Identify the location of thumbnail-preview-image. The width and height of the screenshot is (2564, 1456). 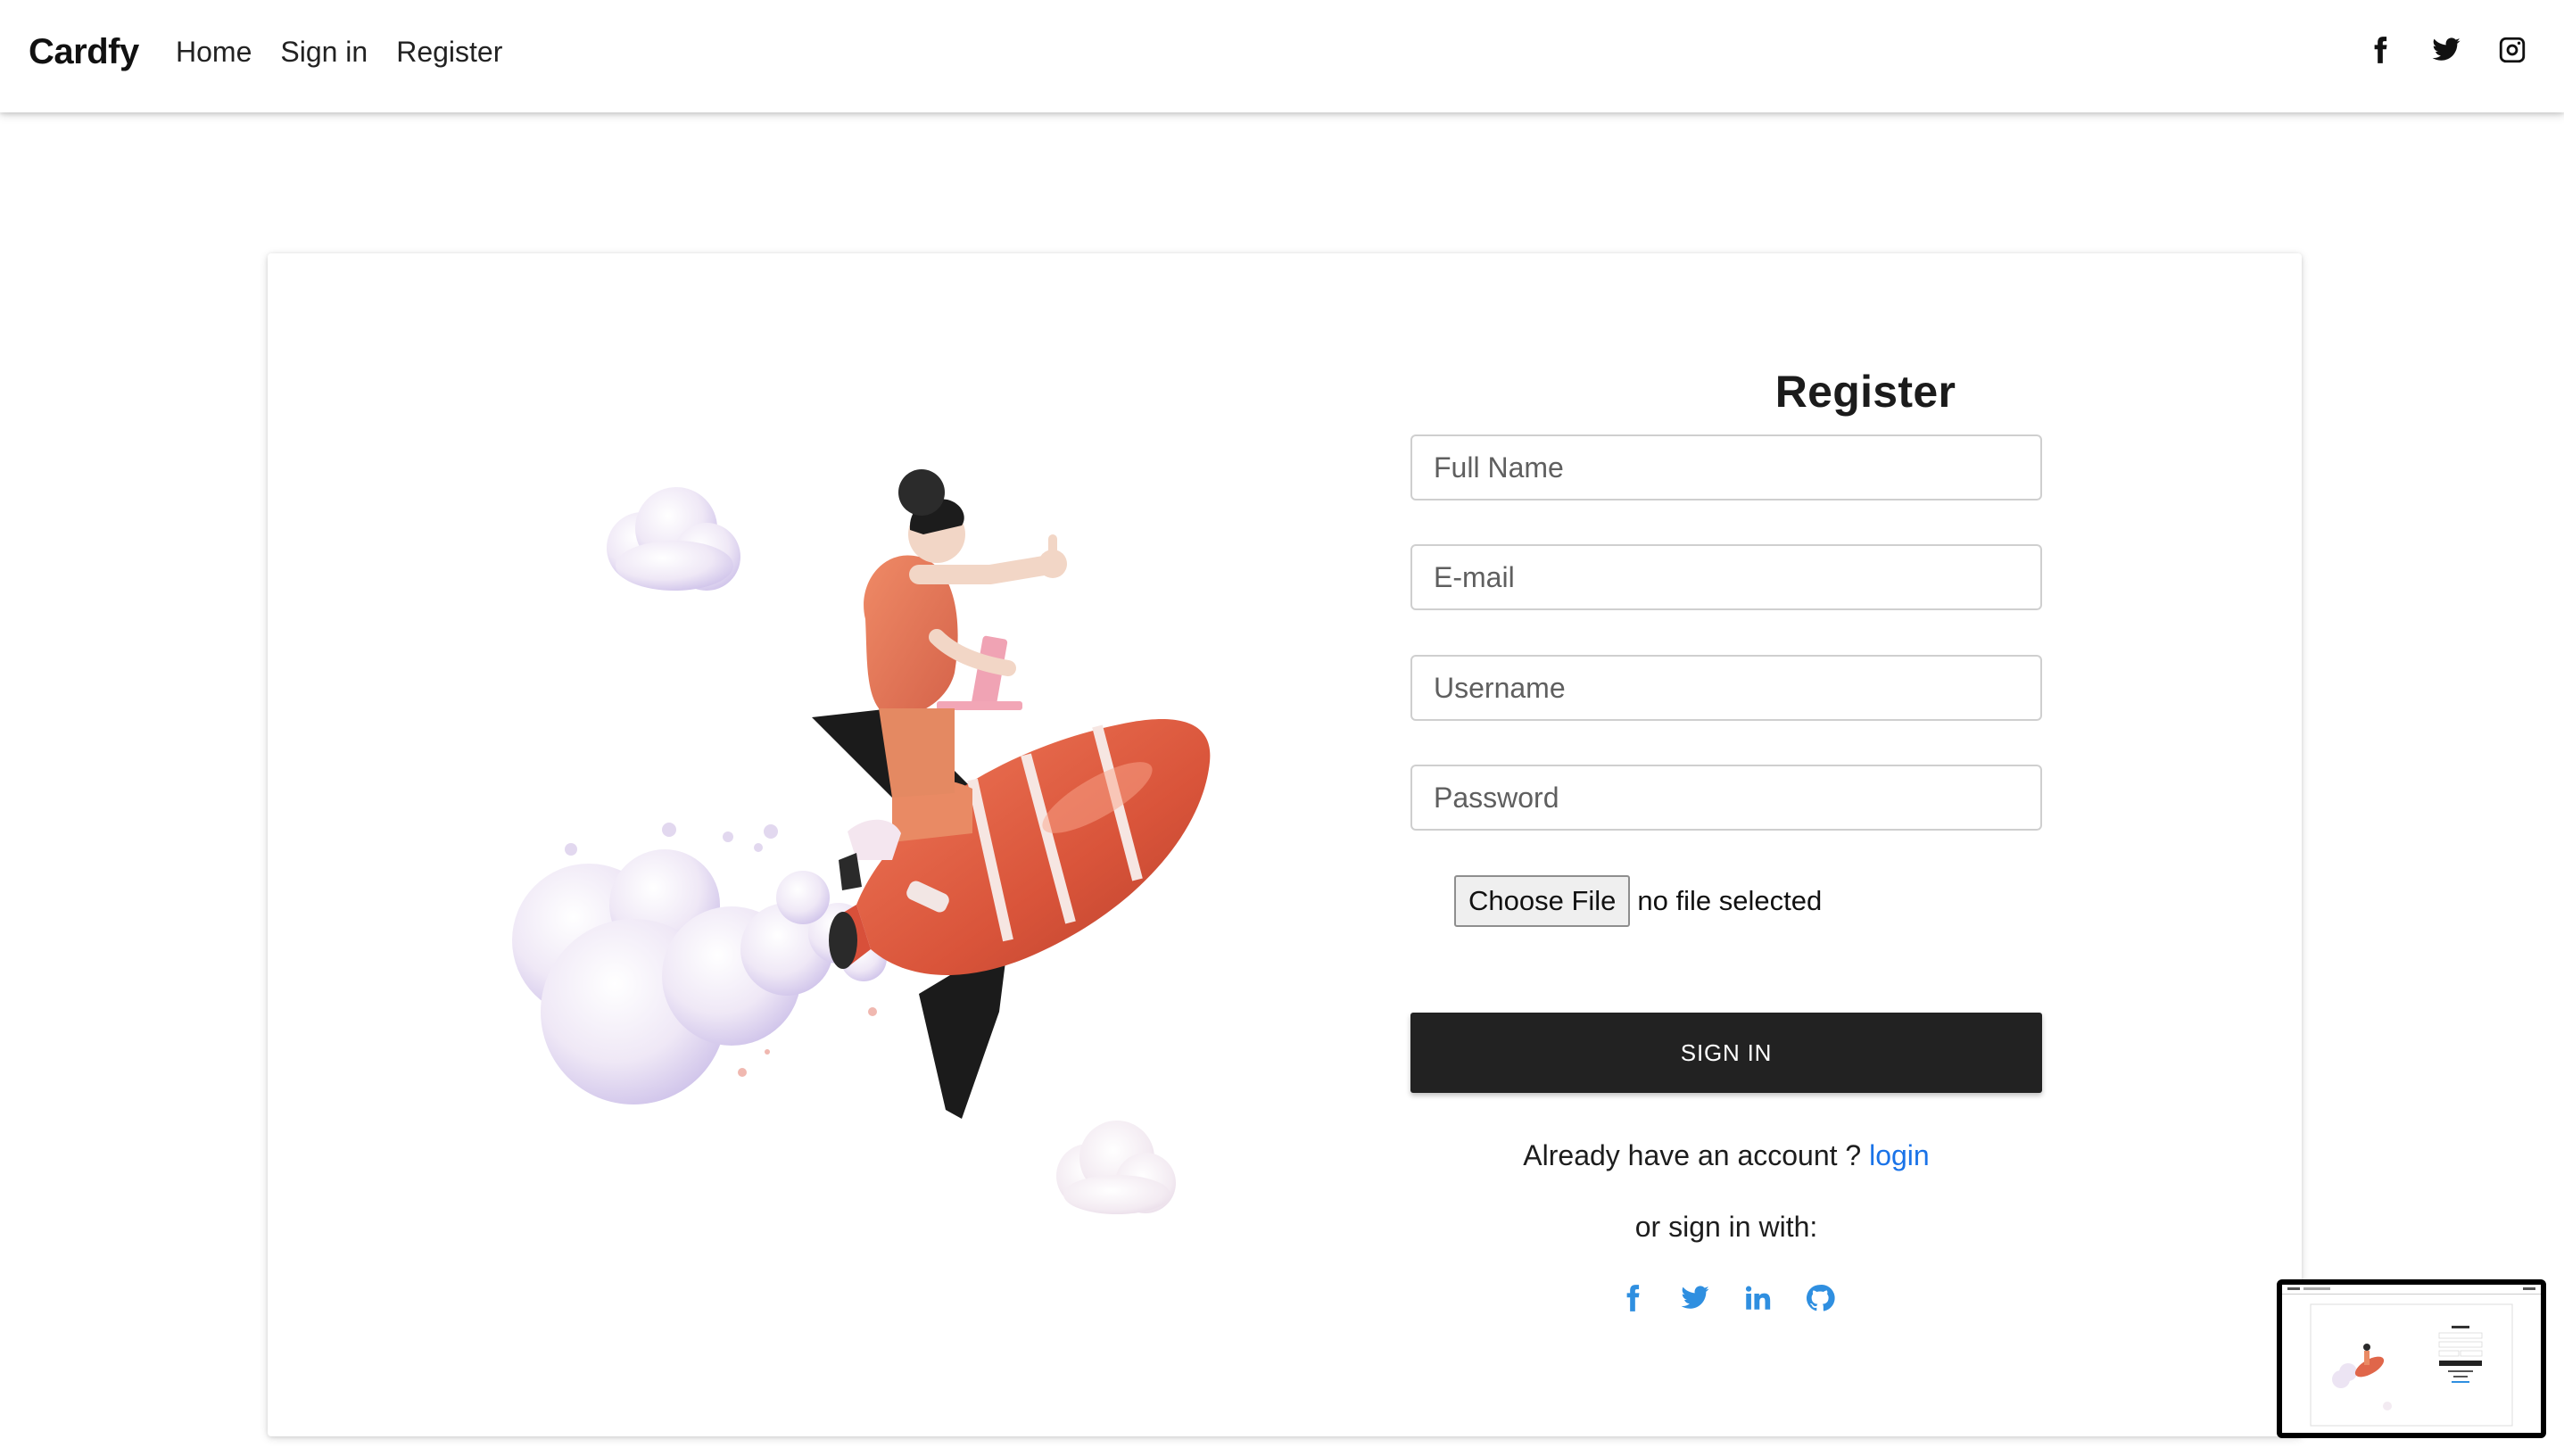
(2411, 1356).